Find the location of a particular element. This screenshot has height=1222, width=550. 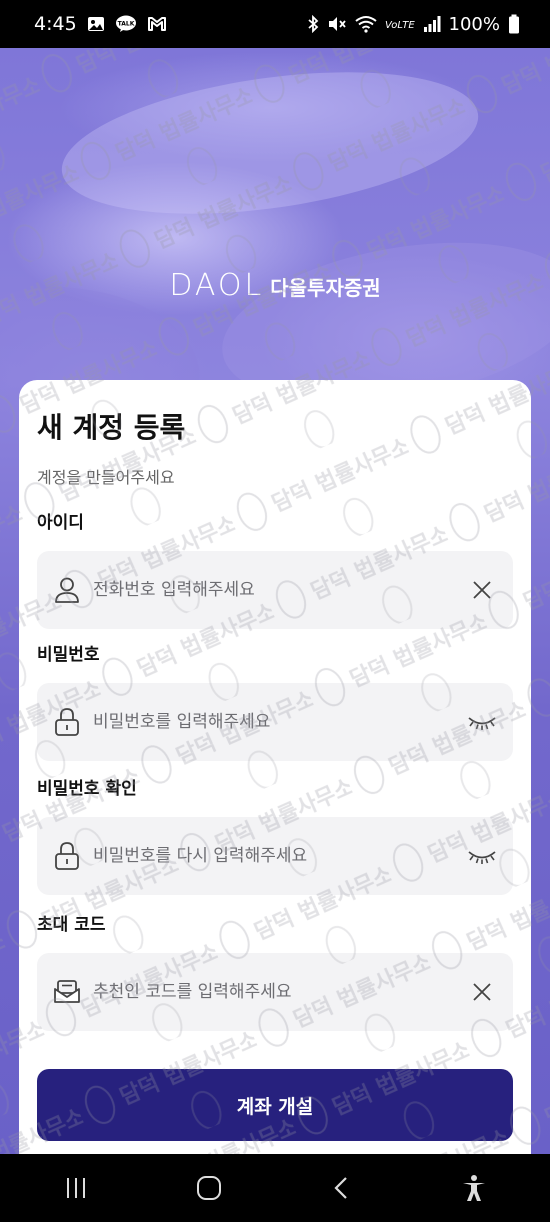

envelope-icon is located at coordinates (67, 992).